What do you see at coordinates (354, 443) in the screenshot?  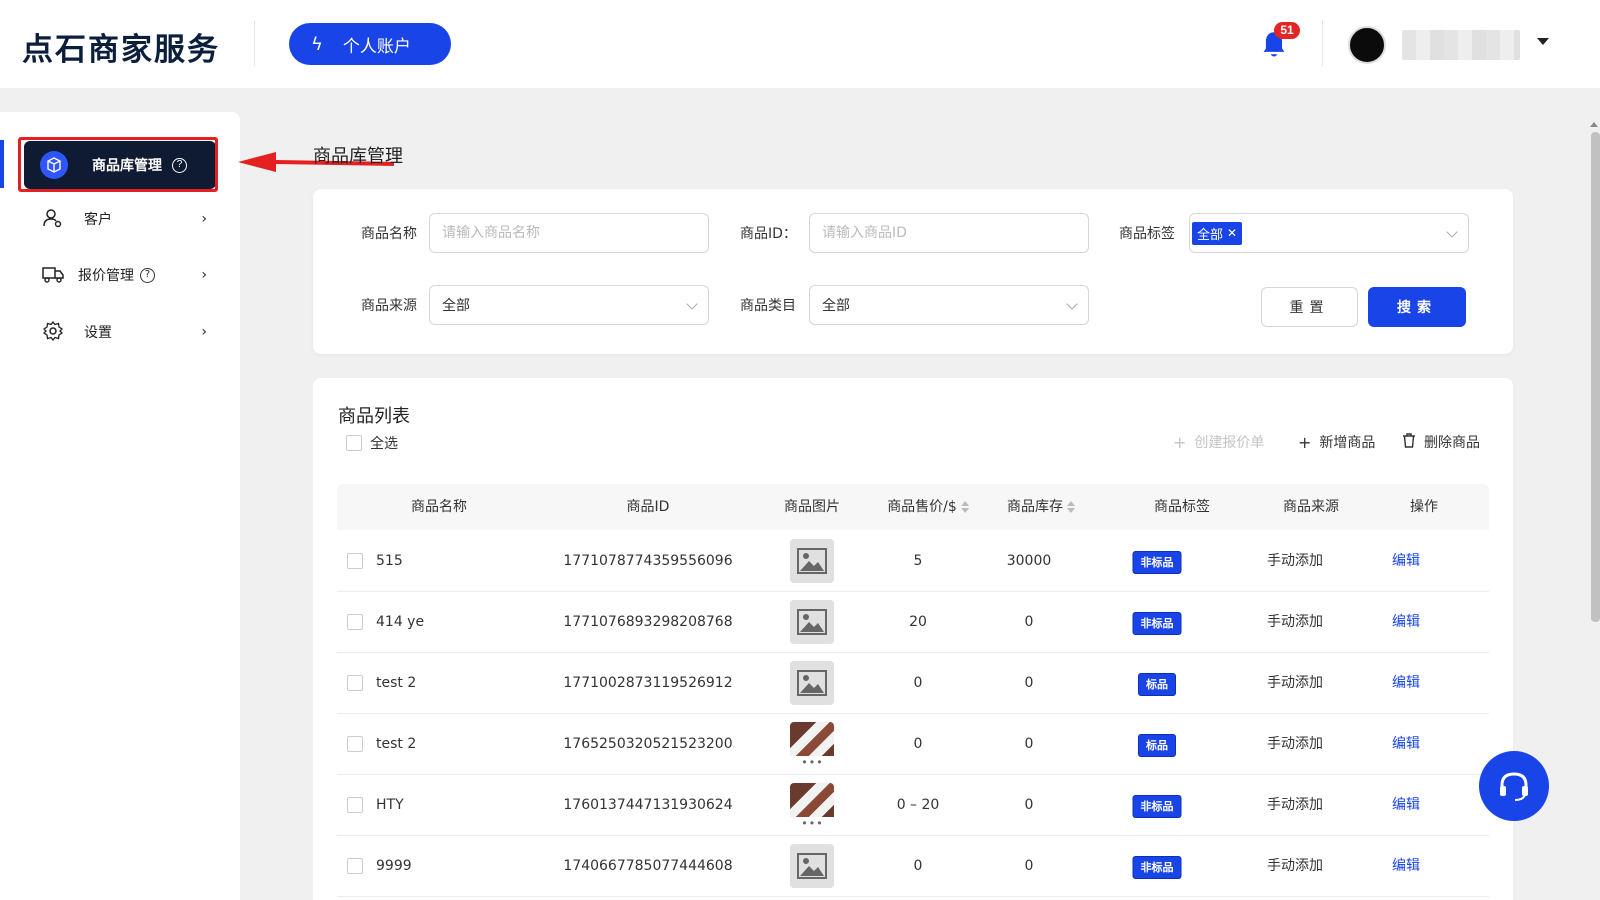 I see `checkbox` at bounding box center [354, 443].